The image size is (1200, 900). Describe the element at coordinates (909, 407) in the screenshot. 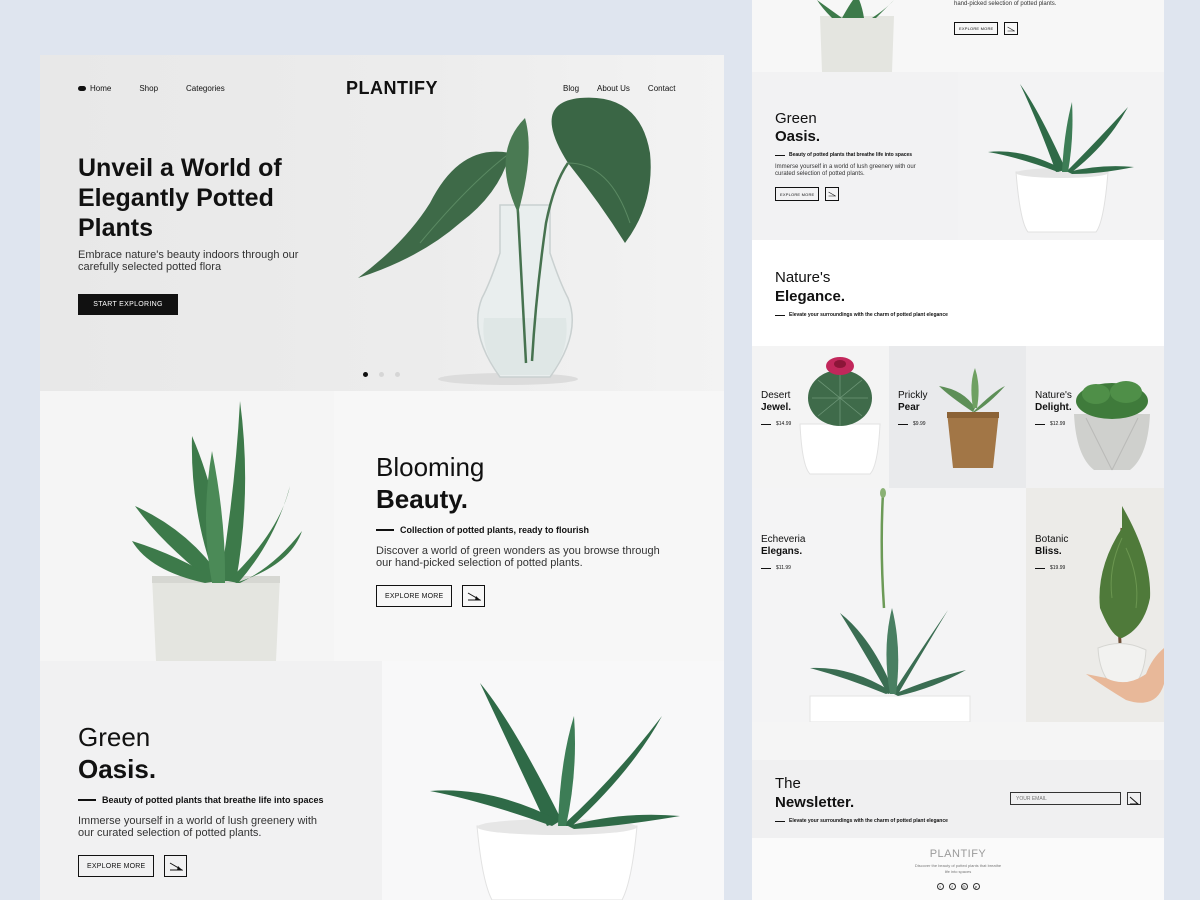

I see `product-name-bold: Pear` at that location.